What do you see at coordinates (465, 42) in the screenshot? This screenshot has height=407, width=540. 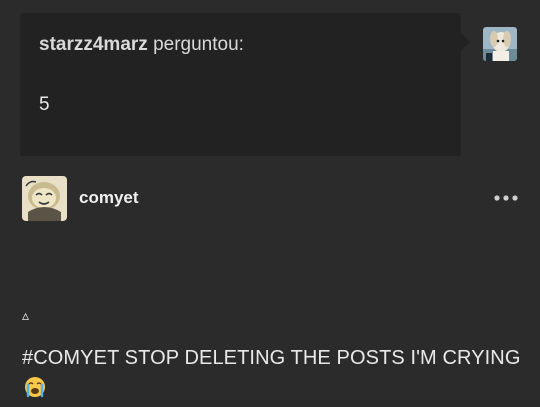 I see `ask-bubble-pointer` at bounding box center [465, 42].